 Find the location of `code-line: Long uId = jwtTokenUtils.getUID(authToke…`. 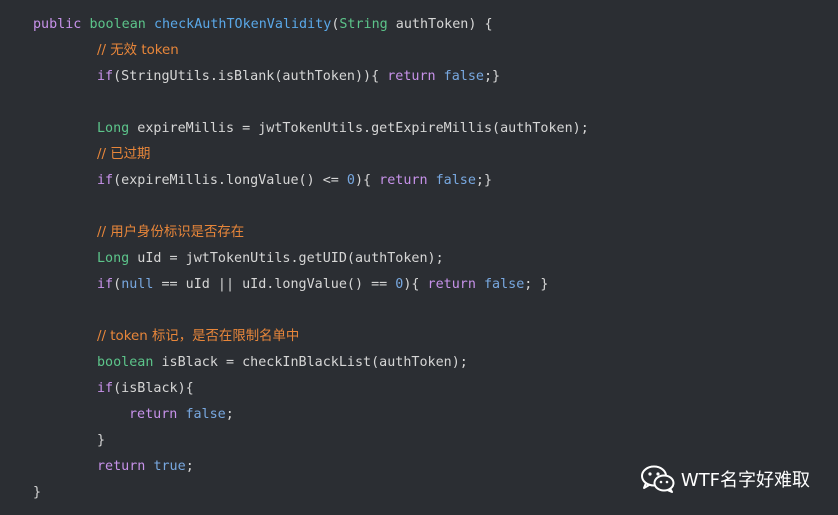

code-line: Long uId = jwtTokenUtils.getUID(authToke… is located at coordinates (419, 259).